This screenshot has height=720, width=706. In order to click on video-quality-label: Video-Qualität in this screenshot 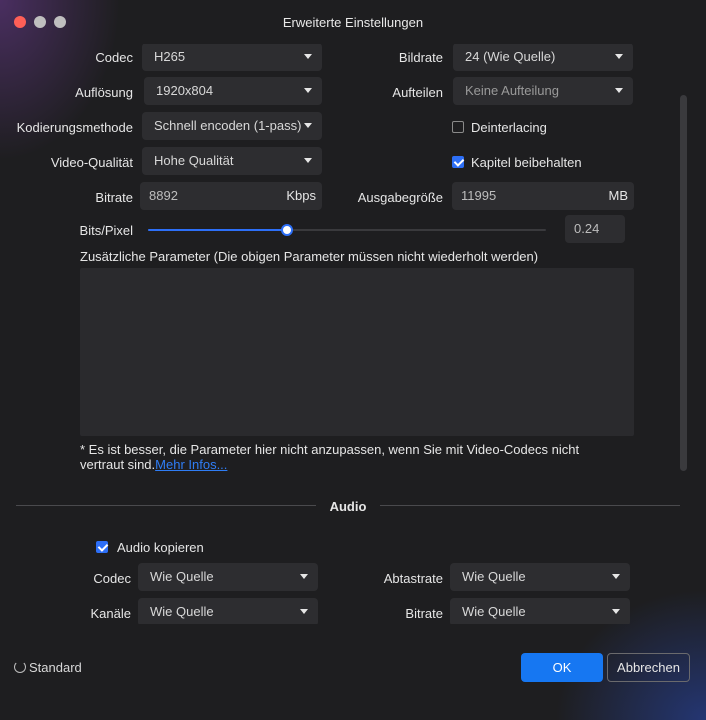, I will do `click(91, 162)`.